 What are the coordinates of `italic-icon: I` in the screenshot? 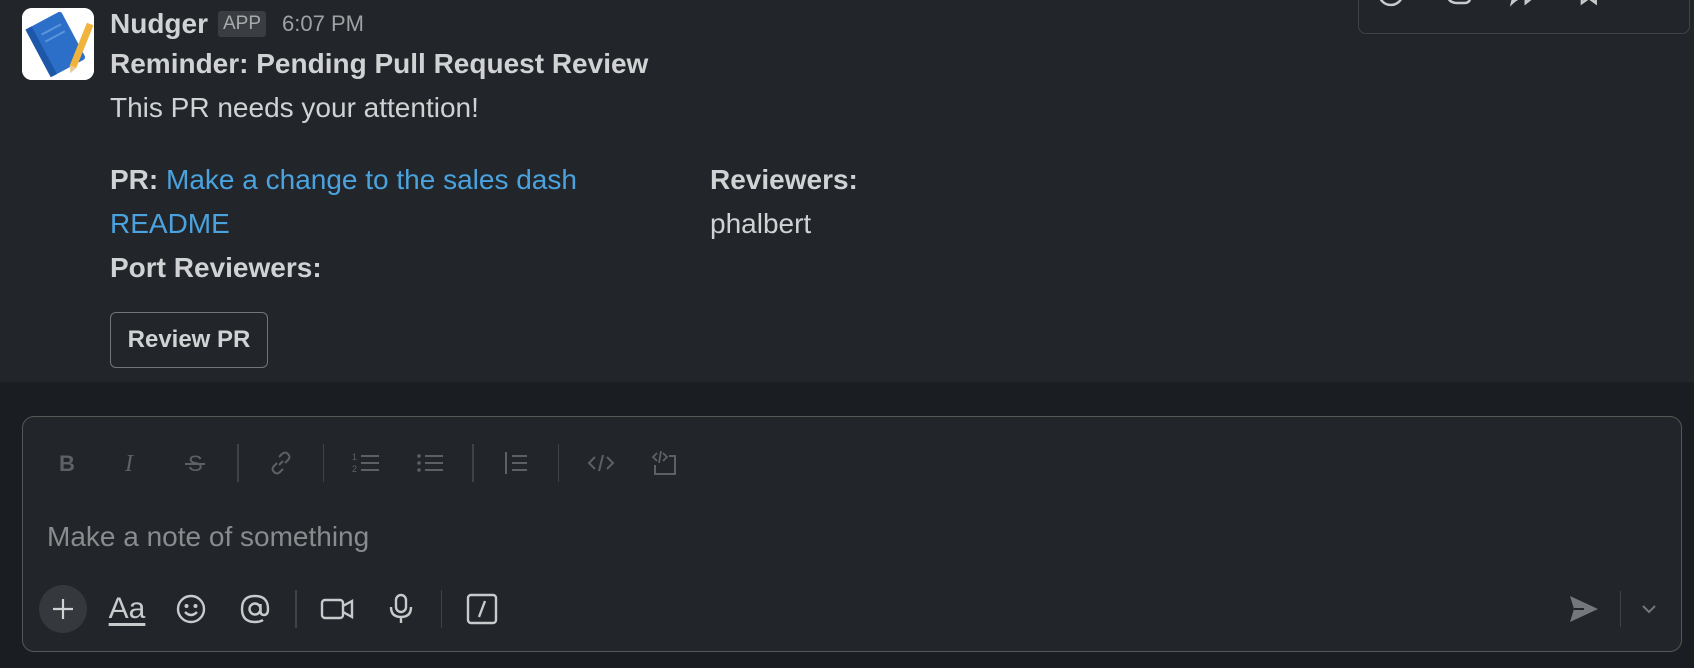 It's located at (131, 463).